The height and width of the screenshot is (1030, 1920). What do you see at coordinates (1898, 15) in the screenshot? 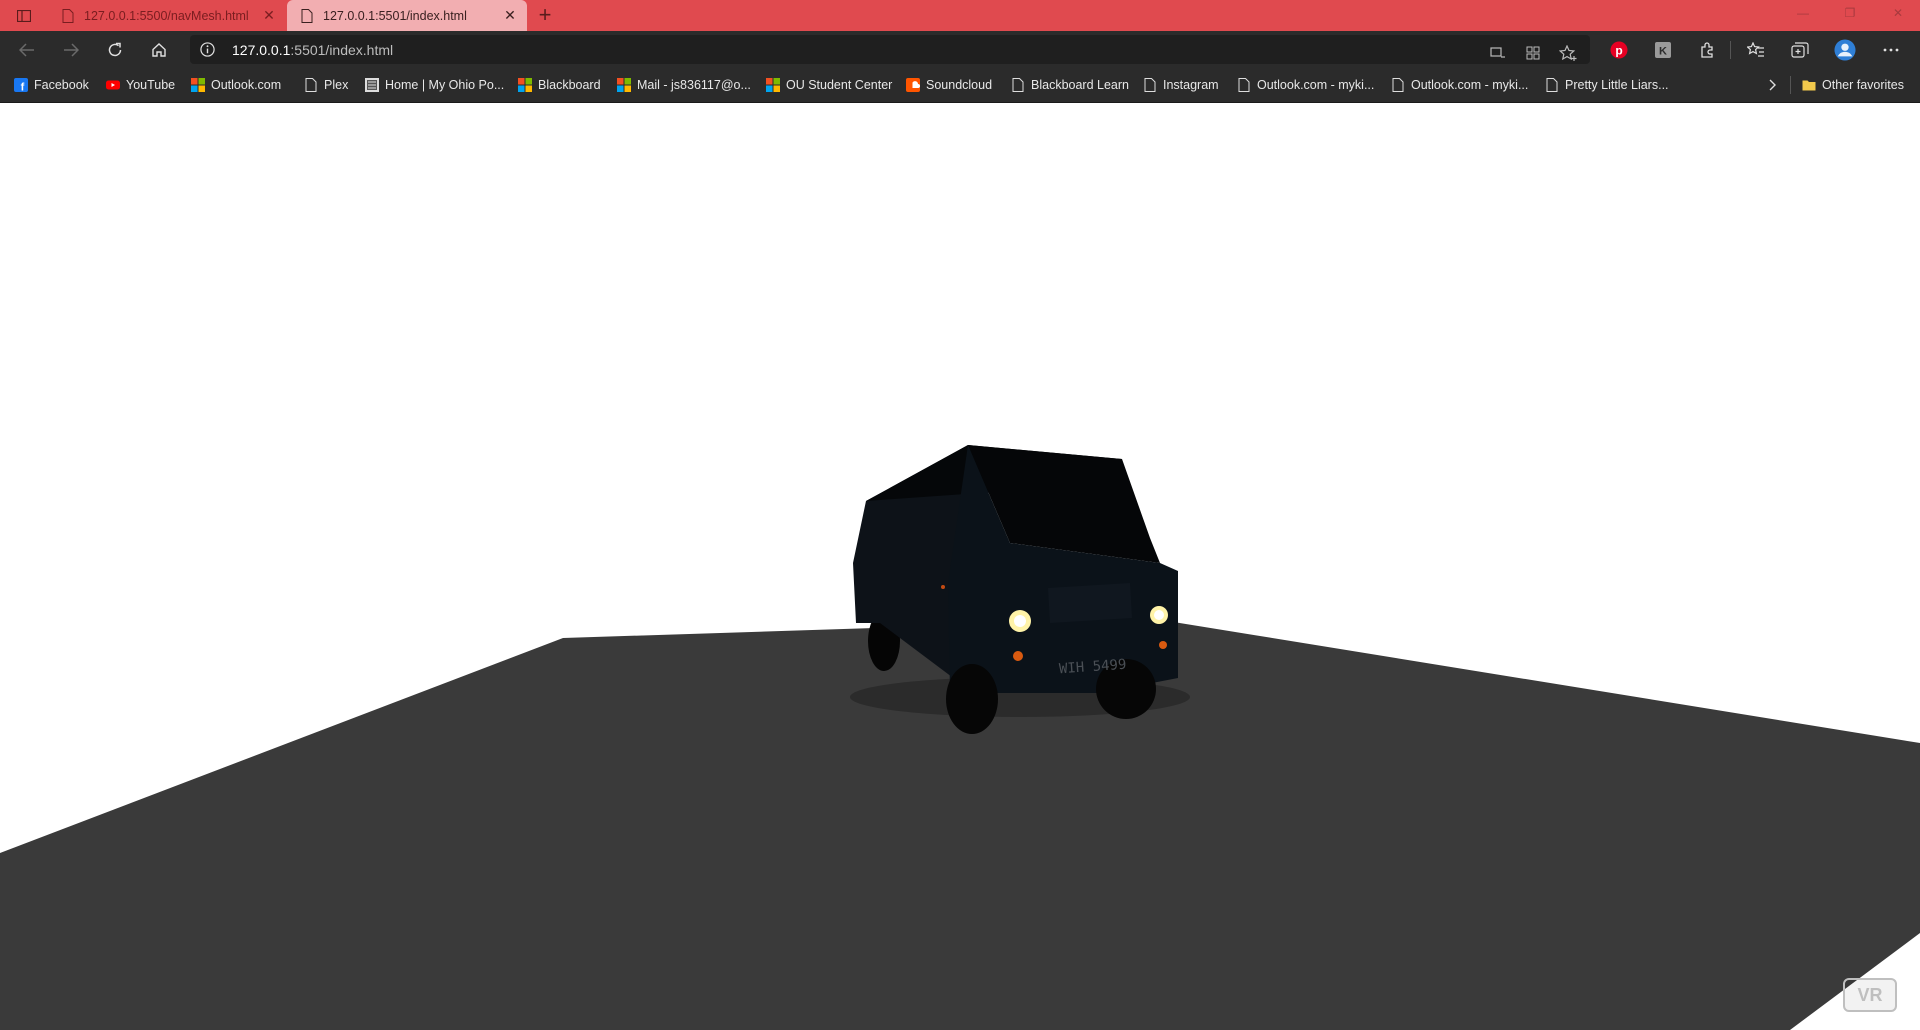
I see `close-window-icon: ✕` at bounding box center [1898, 15].